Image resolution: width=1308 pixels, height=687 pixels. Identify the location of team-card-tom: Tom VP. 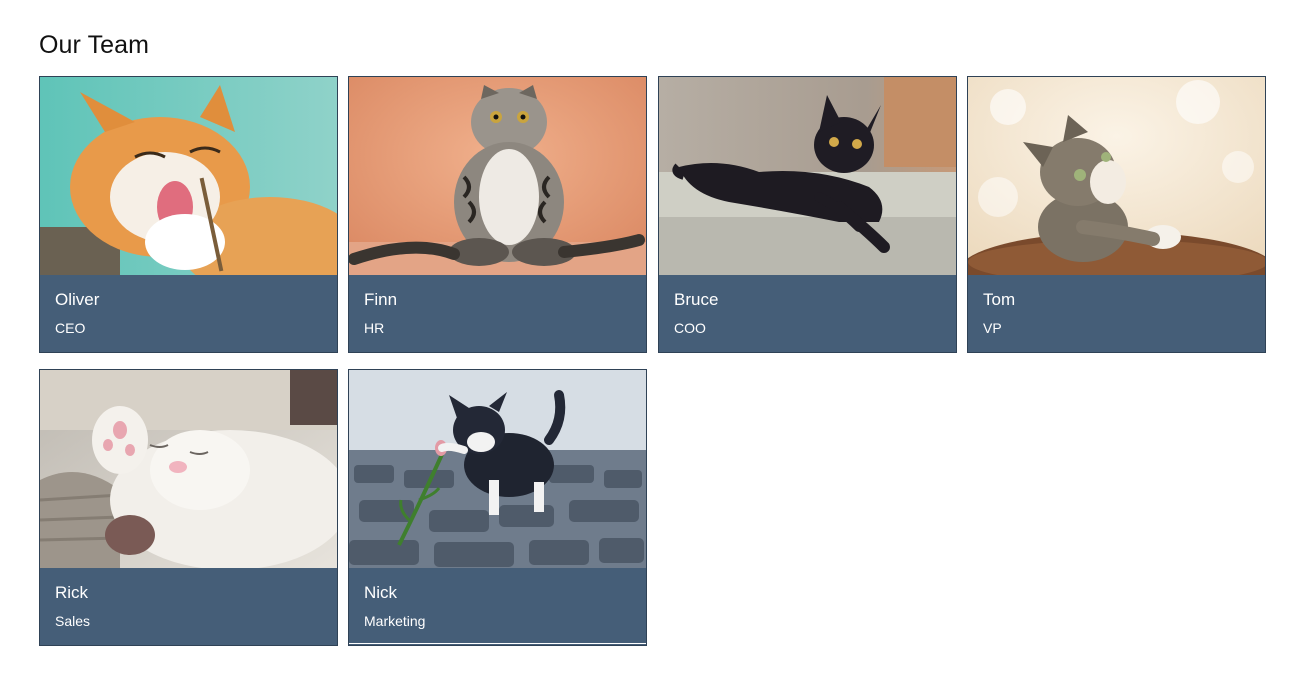
(1116, 214).